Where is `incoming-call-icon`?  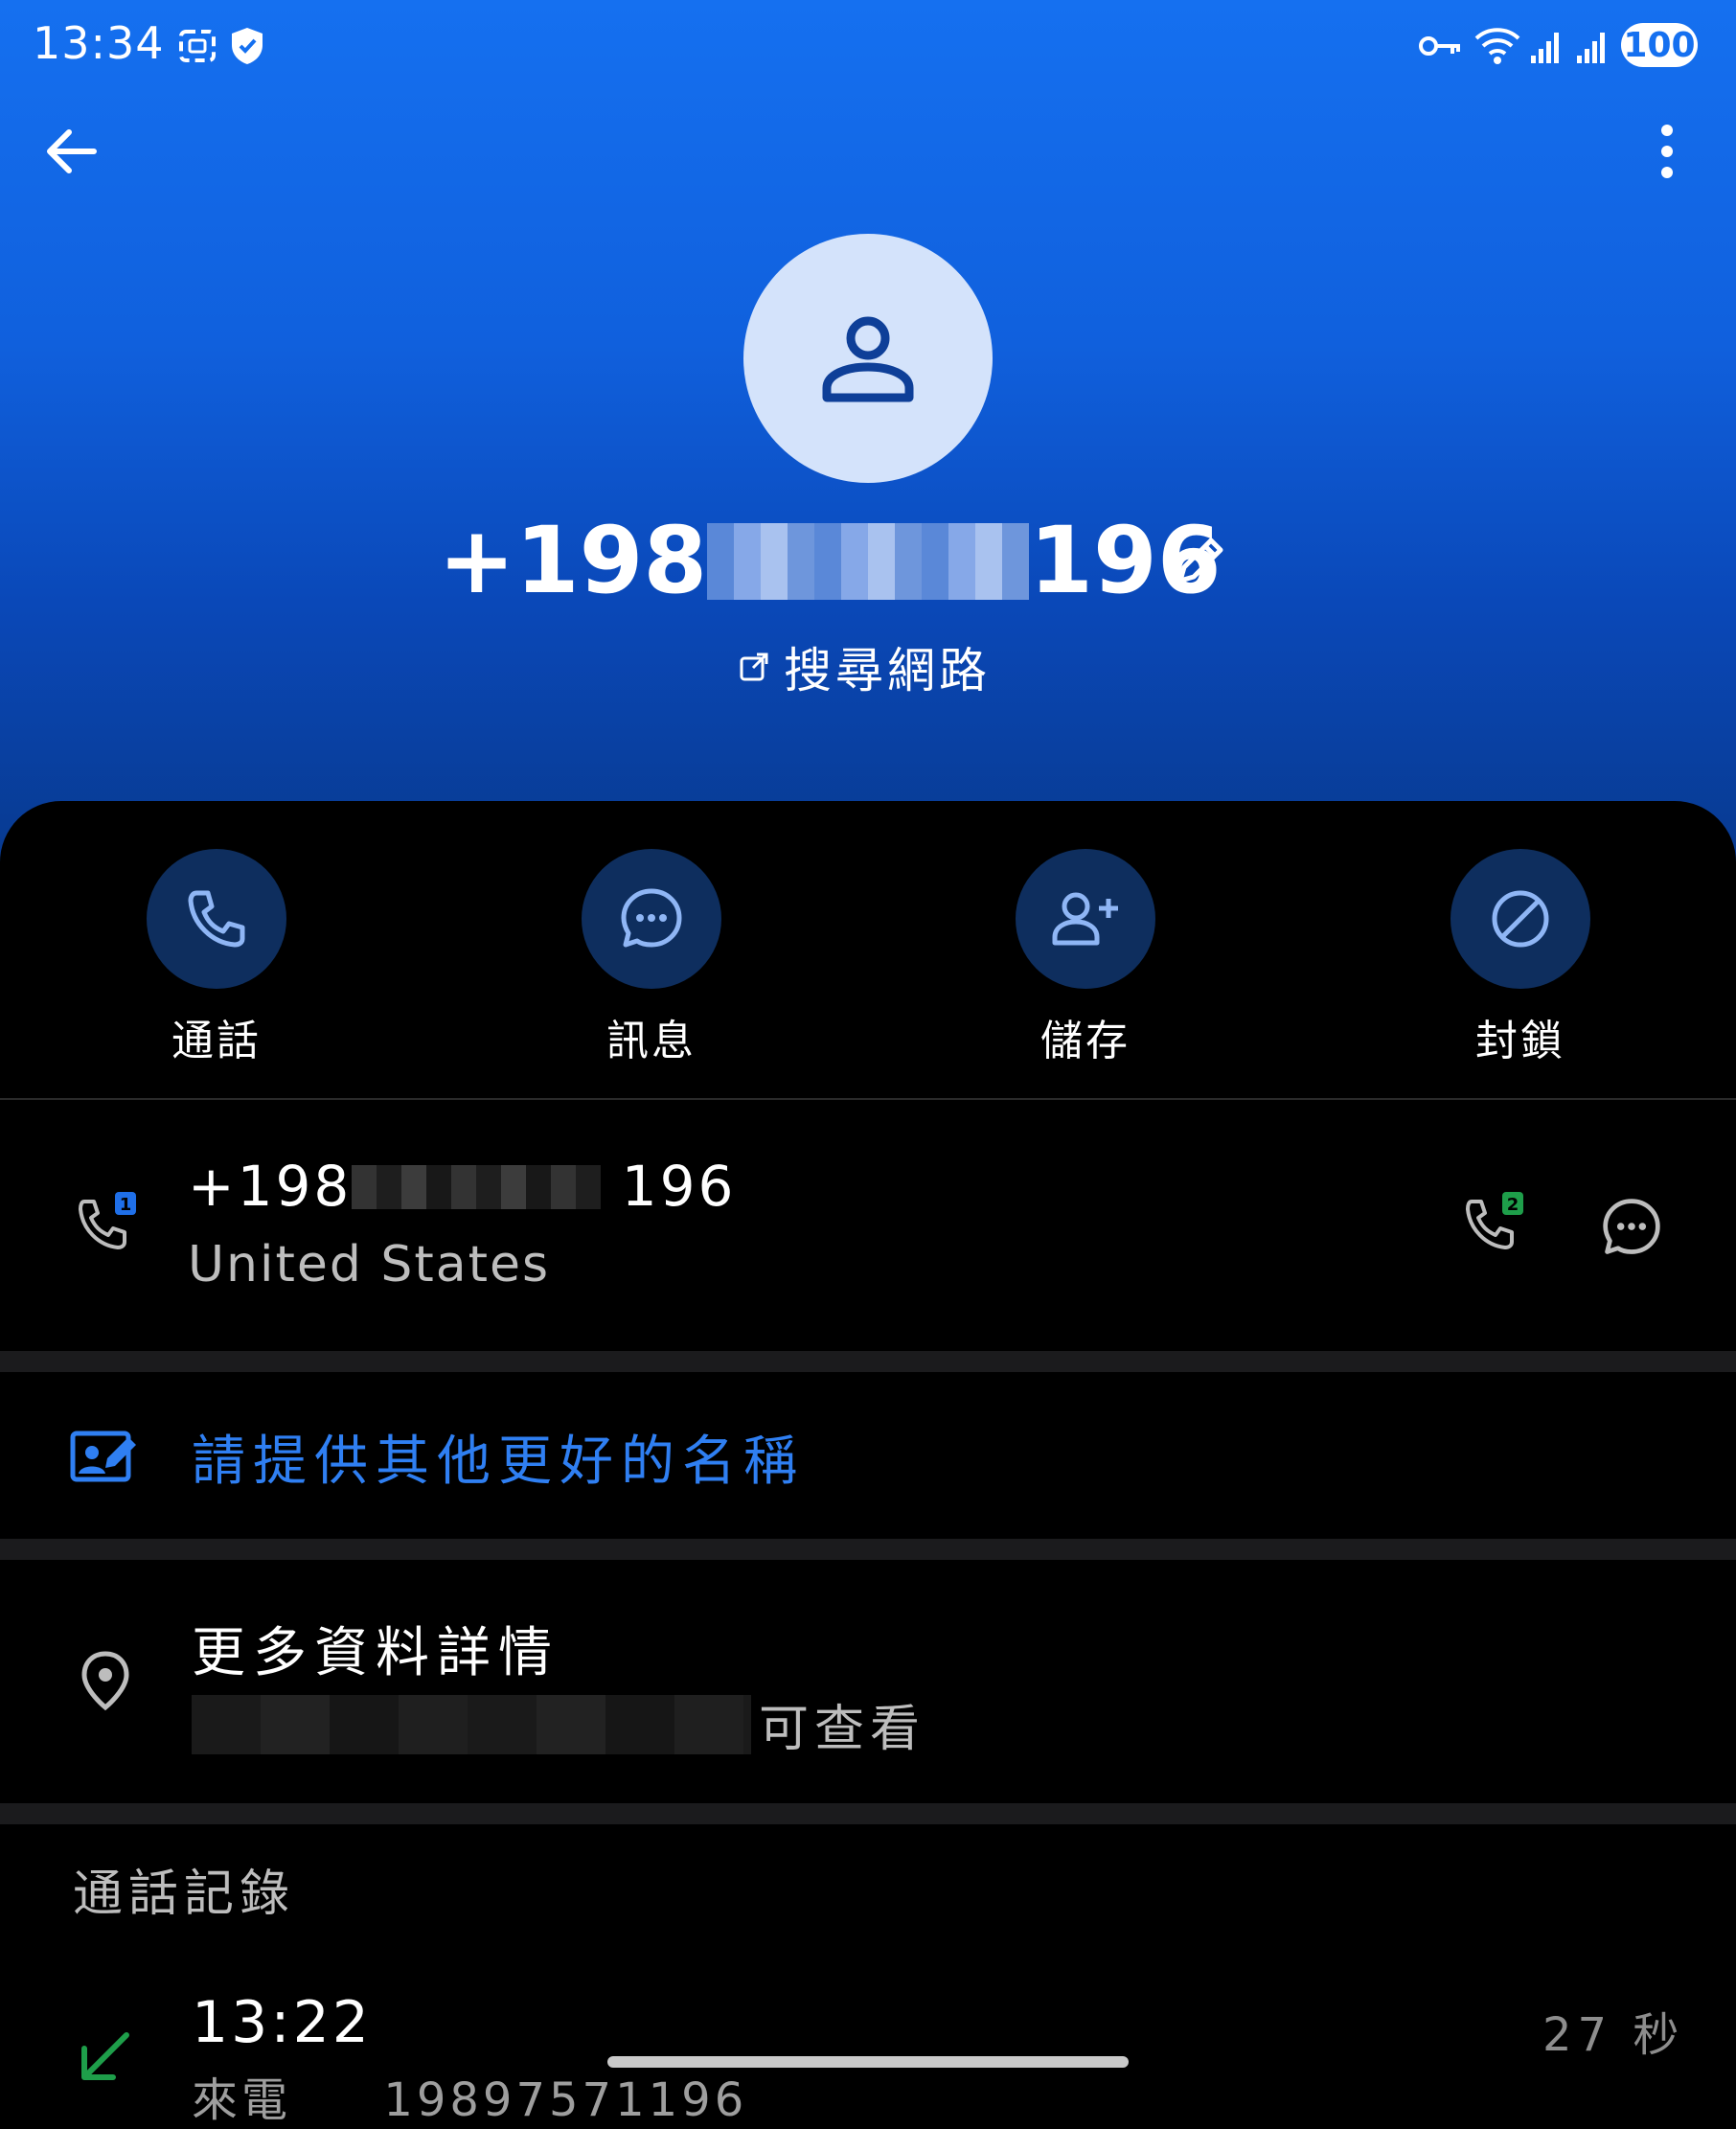 incoming-call-icon is located at coordinates (105, 2060).